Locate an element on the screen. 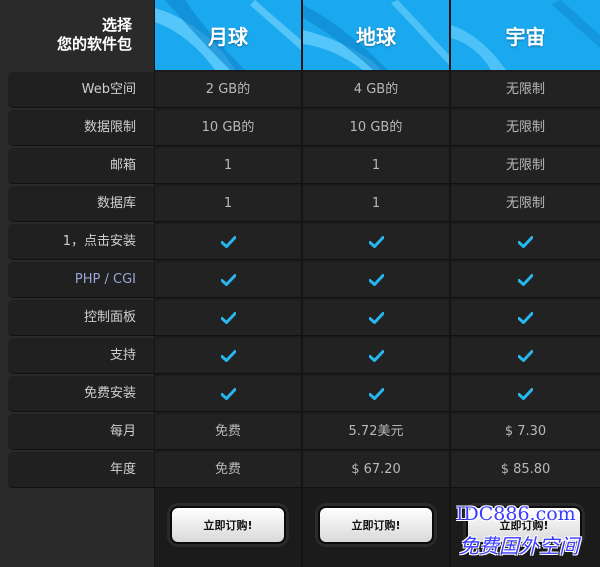 Image resolution: width=600 pixels, height=567 pixels. feature-value-earth: 5.72美元 is located at coordinates (376, 432).